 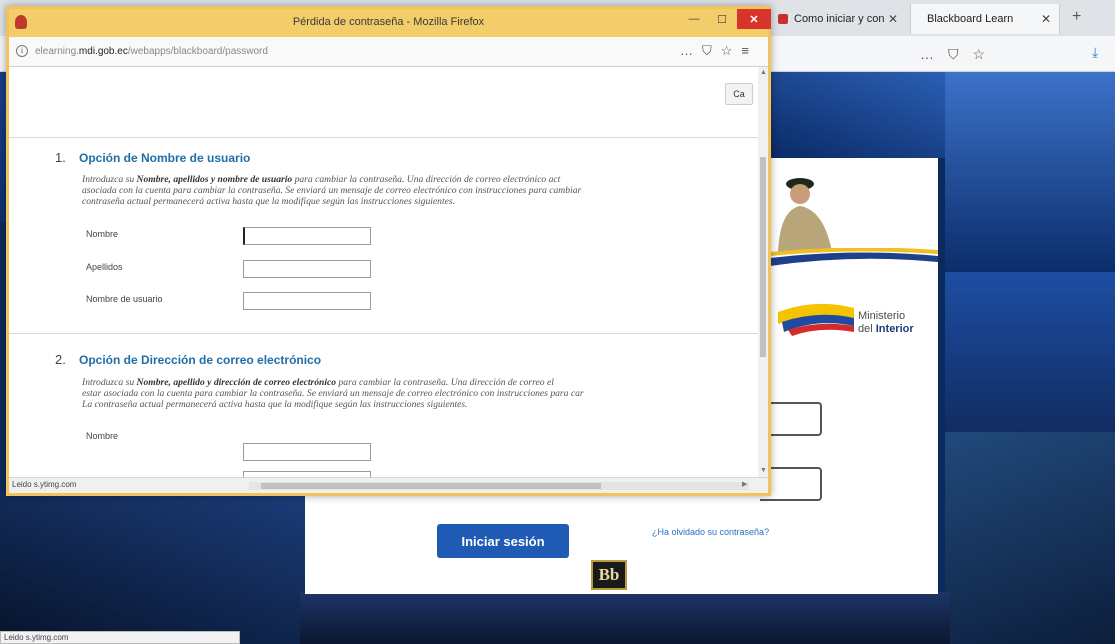 I want to click on bg-status-bar: Leido s.ytimg.com, so click(x=120, y=637).